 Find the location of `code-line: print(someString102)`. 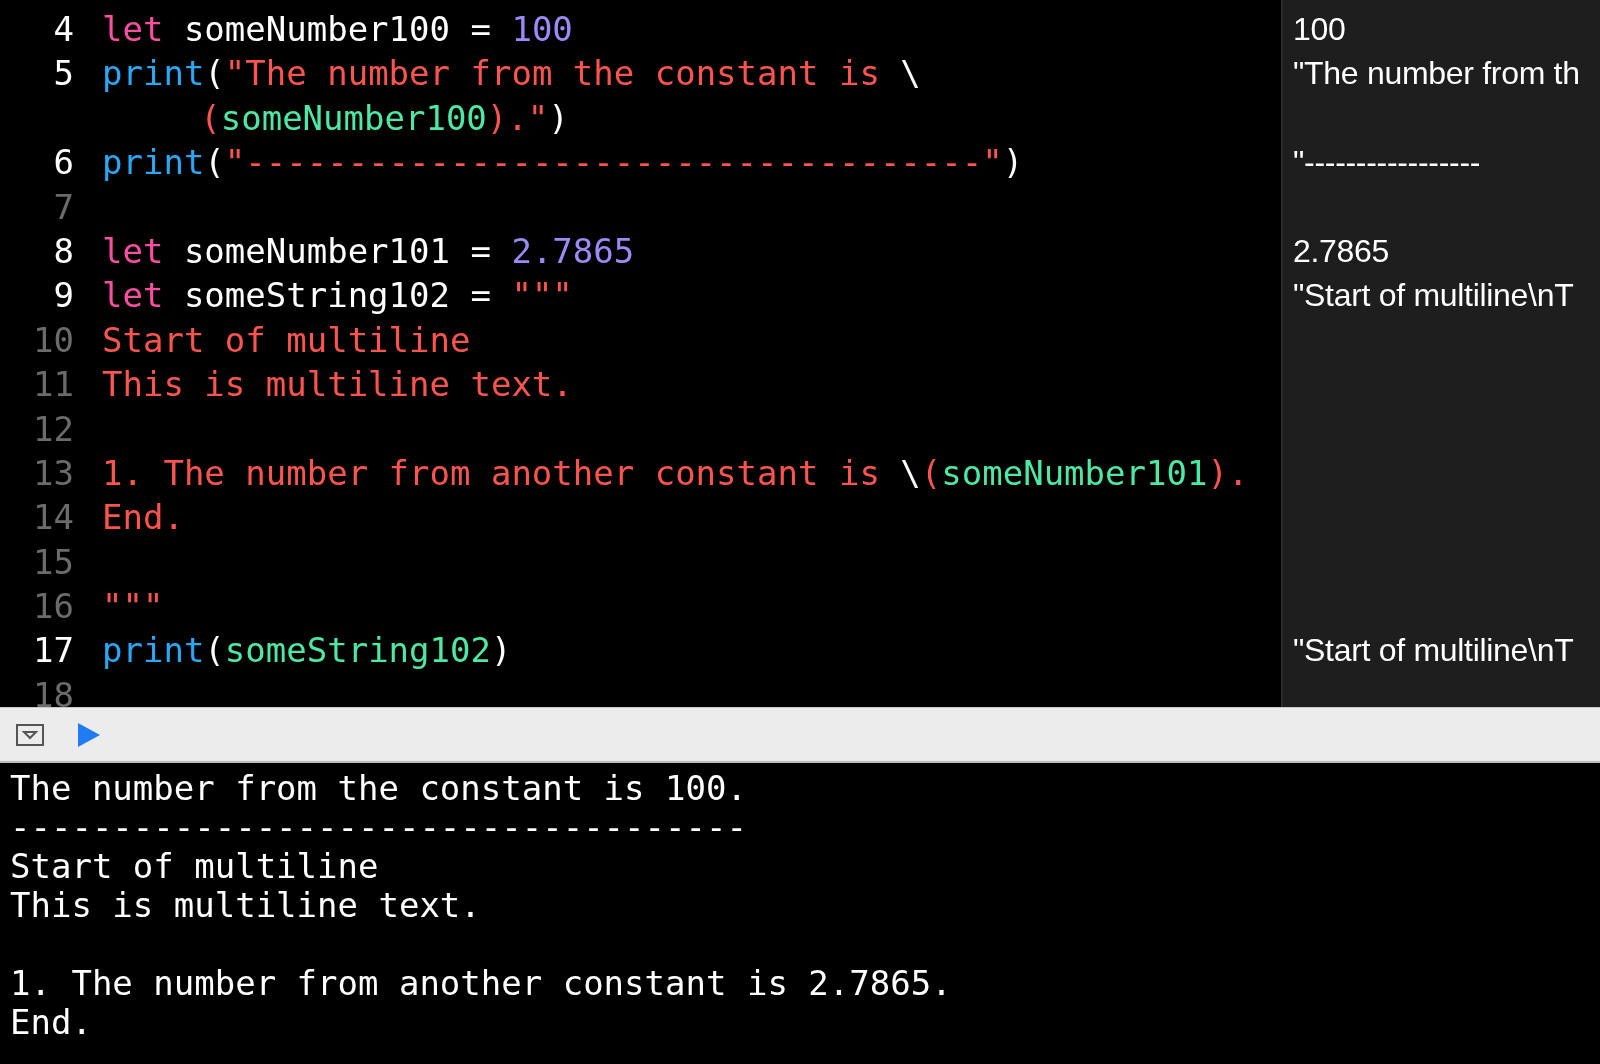

code-line: print(someString102) is located at coordinates (307, 650).